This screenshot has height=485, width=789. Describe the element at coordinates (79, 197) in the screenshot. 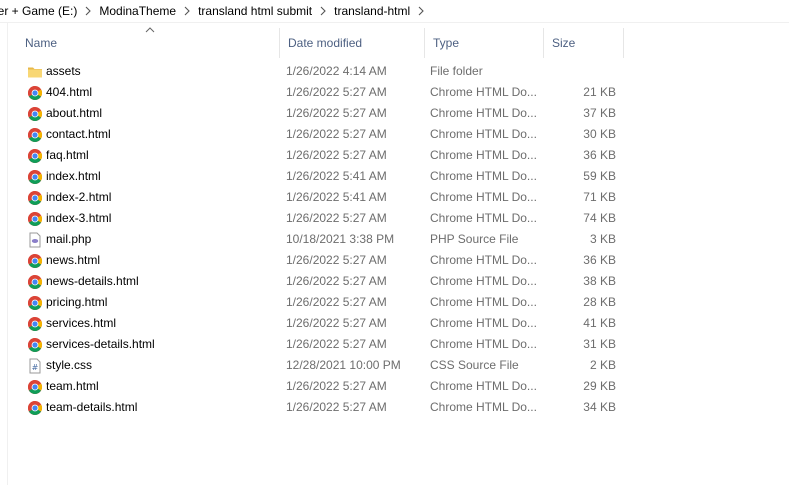

I see `file-name: index-2.html` at that location.